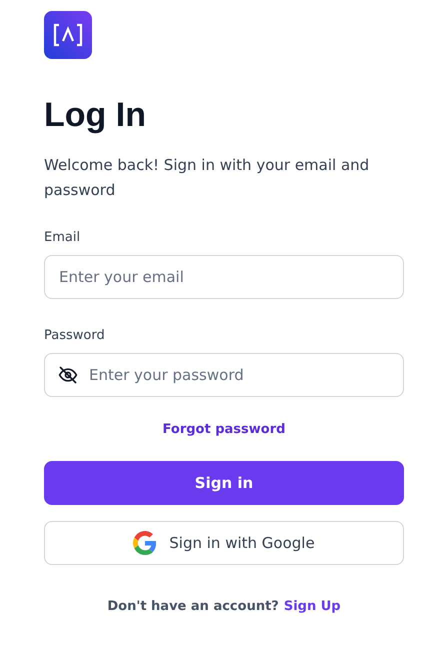 The width and height of the screenshot is (437, 647). I want to click on email-field: Enter your email, so click(224, 277).